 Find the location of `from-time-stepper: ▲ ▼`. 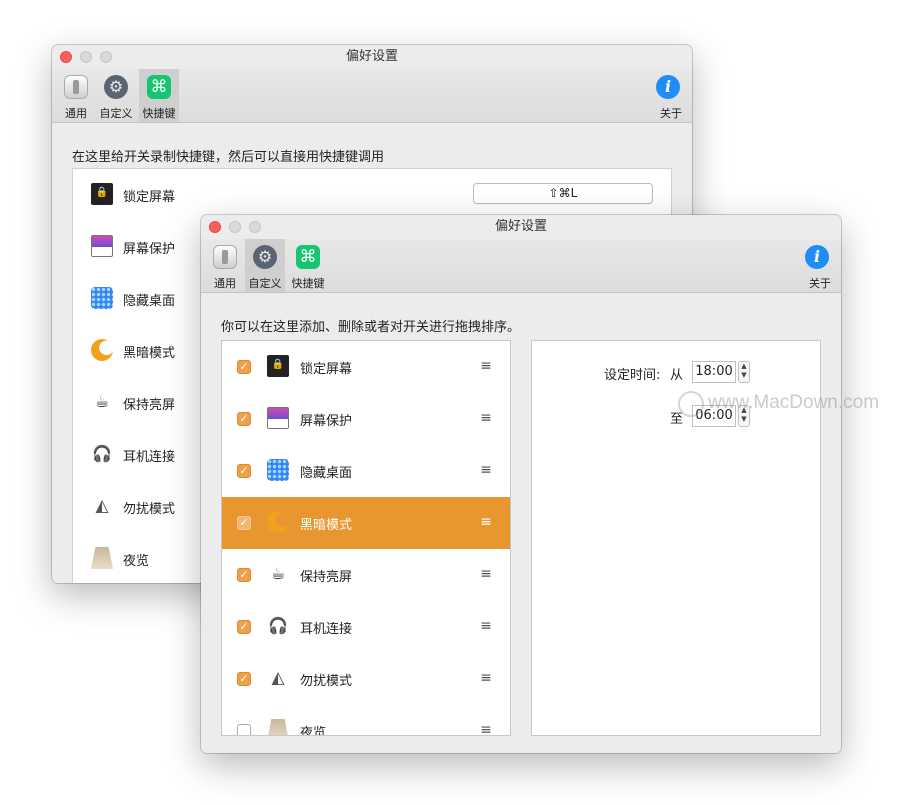

from-time-stepper: ▲ ▼ is located at coordinates (744, 372).